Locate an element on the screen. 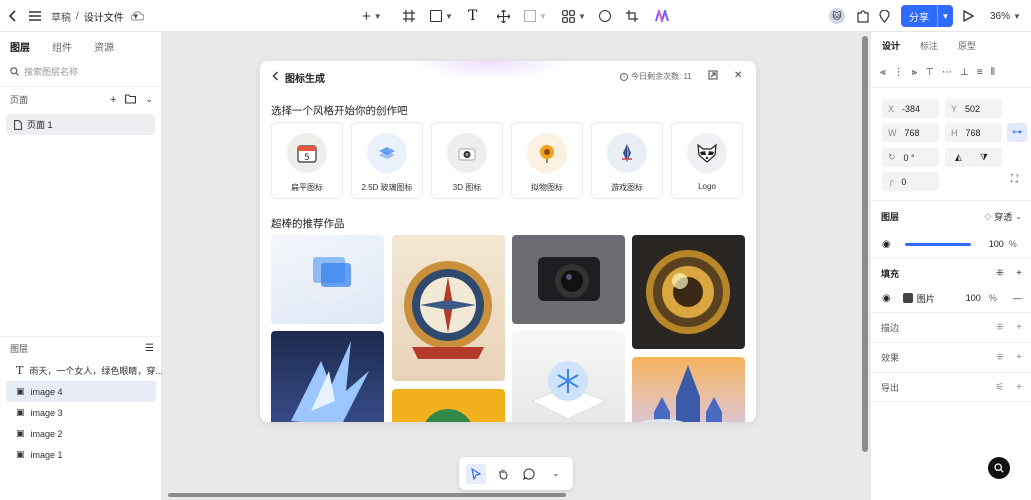 This screenshot has width=1031, height=500. folder-icon is located at coordinates (131, 98).